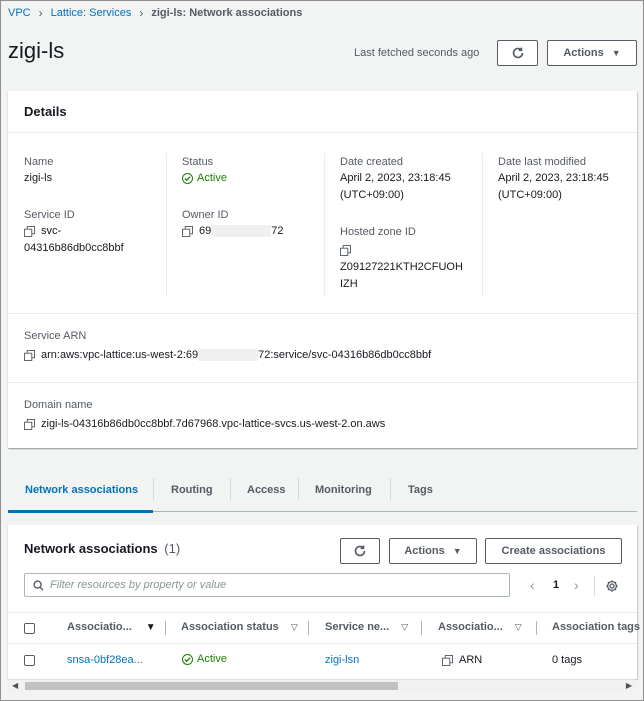 The width and height of the screenshot is (644, 701). Describe the element at coordinates (480, 627) in the screenshot. I see `column-header-association-arn: Associatio... ▽` at that location.